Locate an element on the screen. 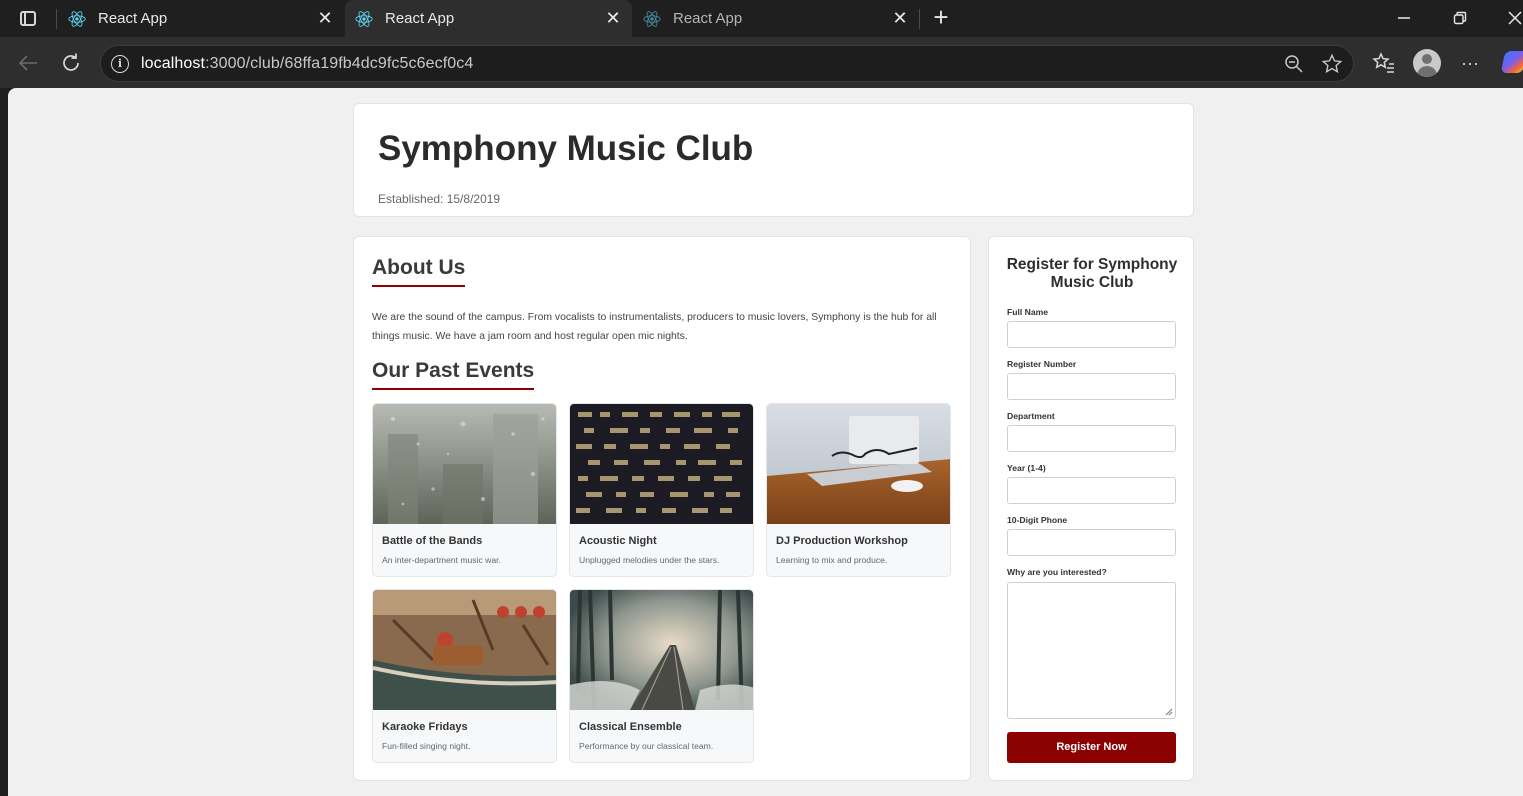  old-boat-harbor-photo is located at coordinates (464, 650).